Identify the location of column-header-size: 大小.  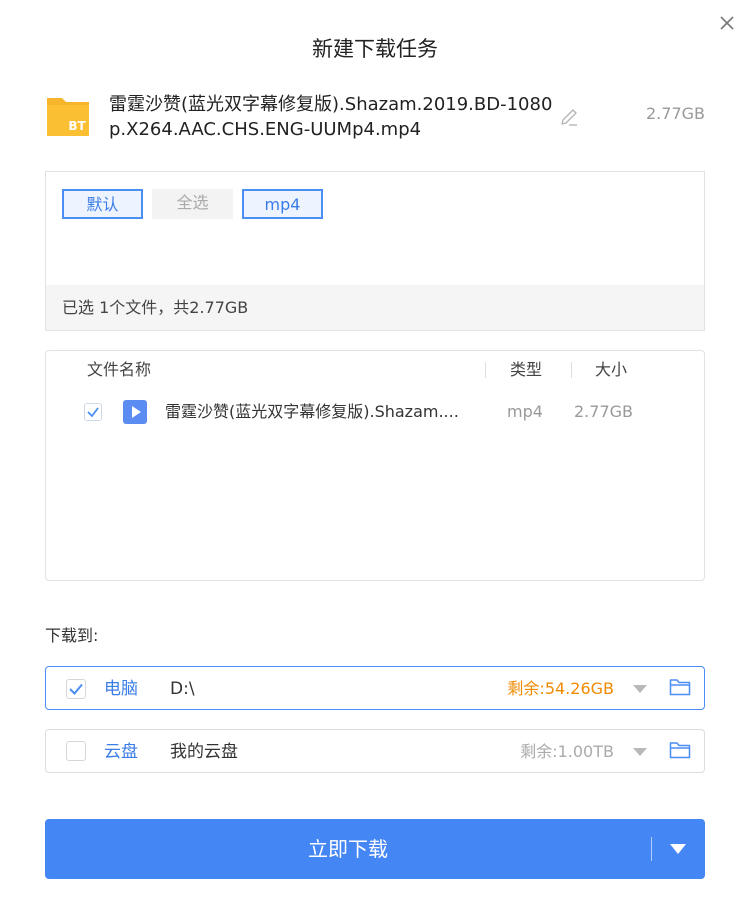
(611, 369).